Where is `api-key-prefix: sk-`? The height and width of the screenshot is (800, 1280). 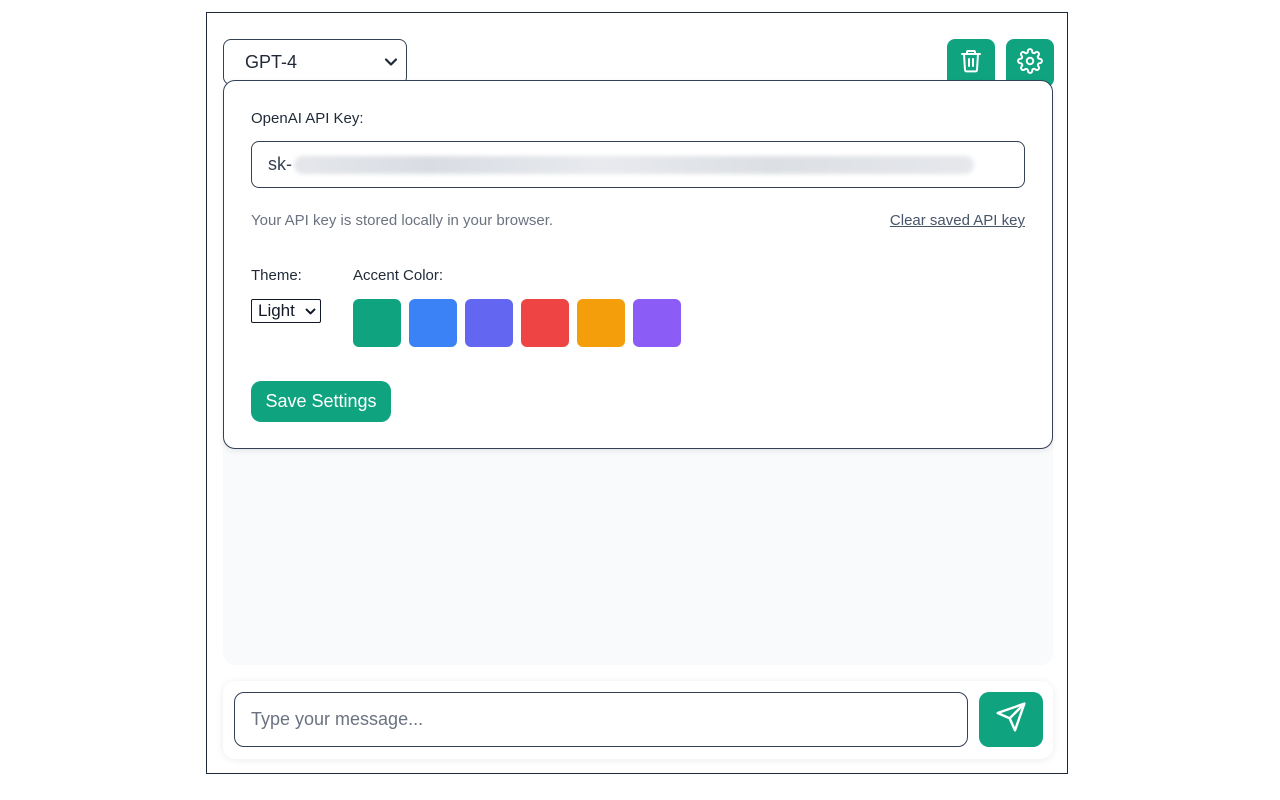 api-key-prefix: sk- is located at coordinates (280, 164).